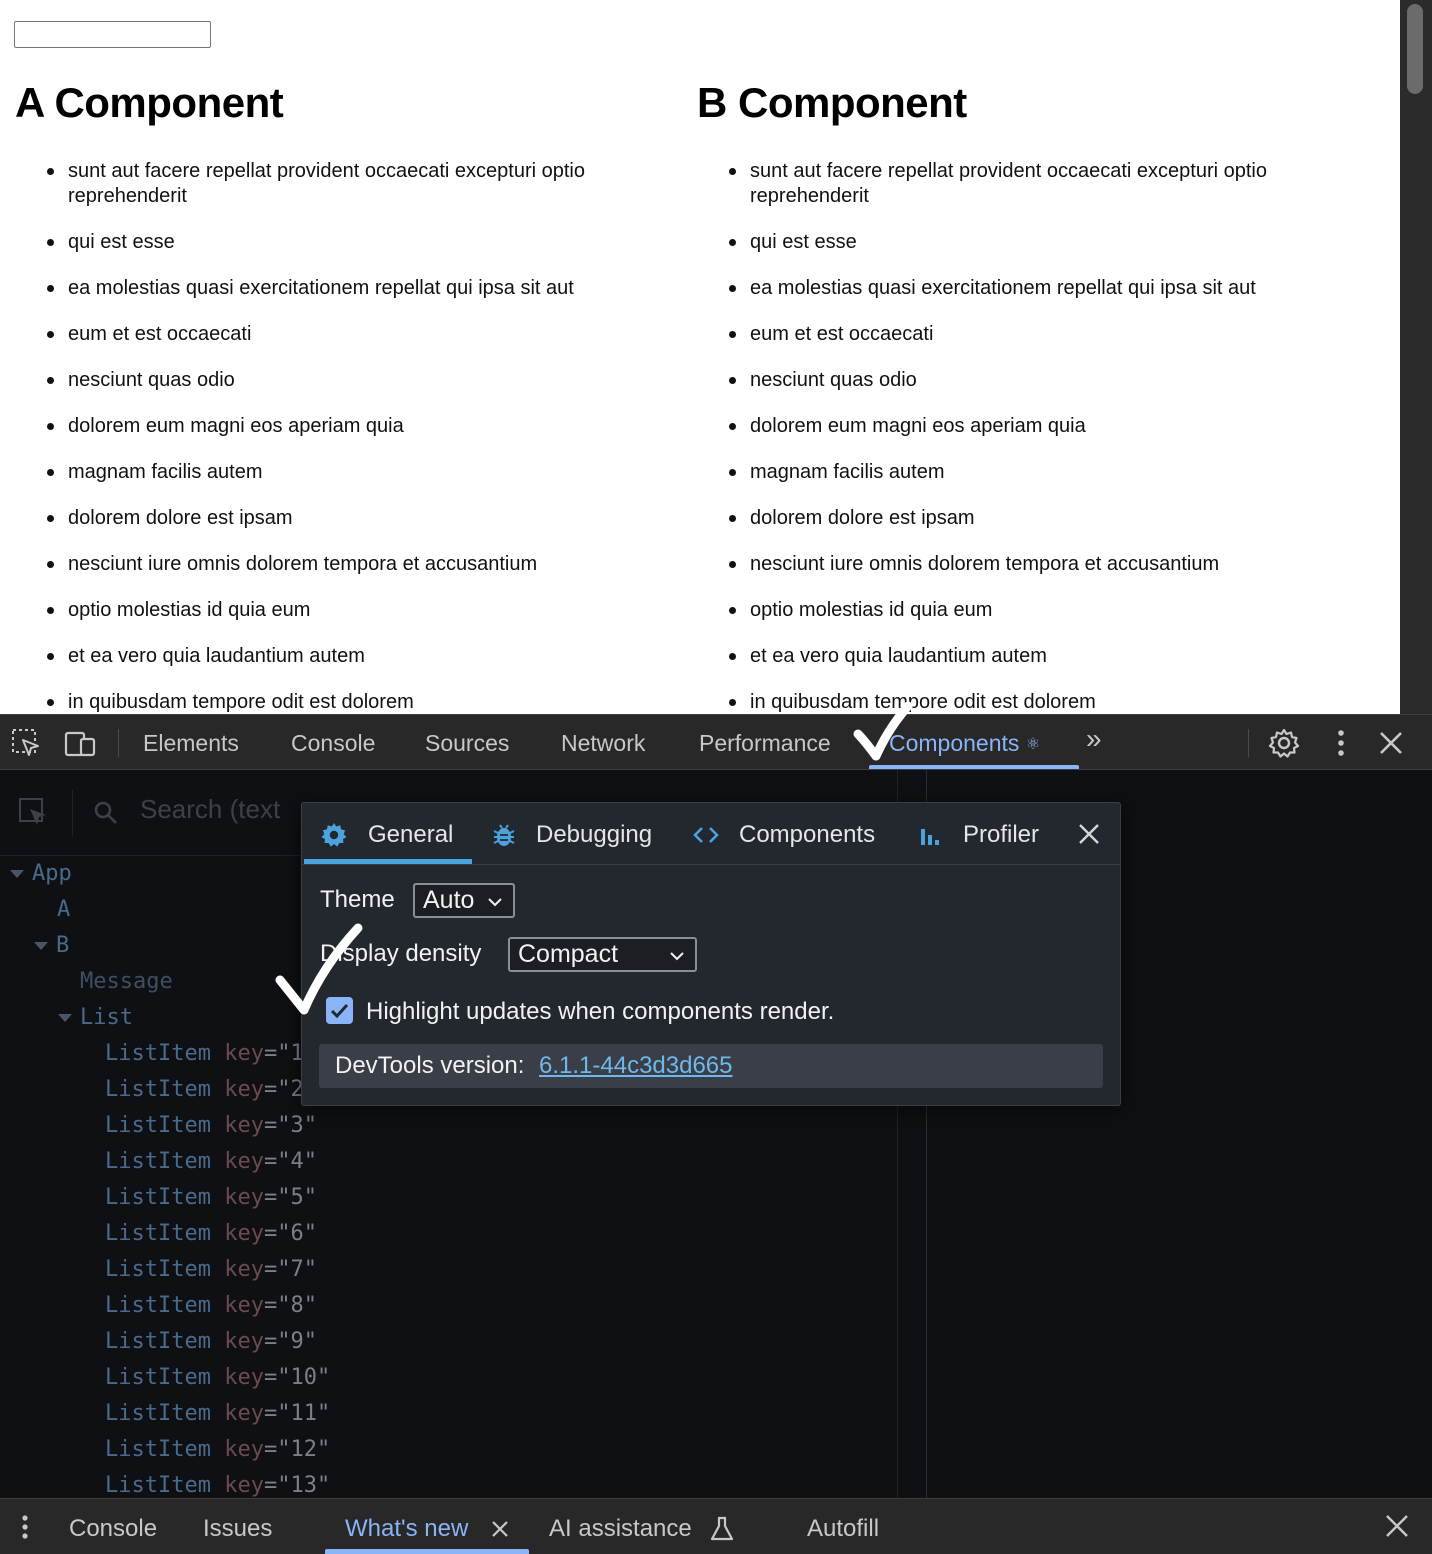  Describe the element at coordinates (602, 954) in the screenshot. I see `display-density-select: Compact` at that location.